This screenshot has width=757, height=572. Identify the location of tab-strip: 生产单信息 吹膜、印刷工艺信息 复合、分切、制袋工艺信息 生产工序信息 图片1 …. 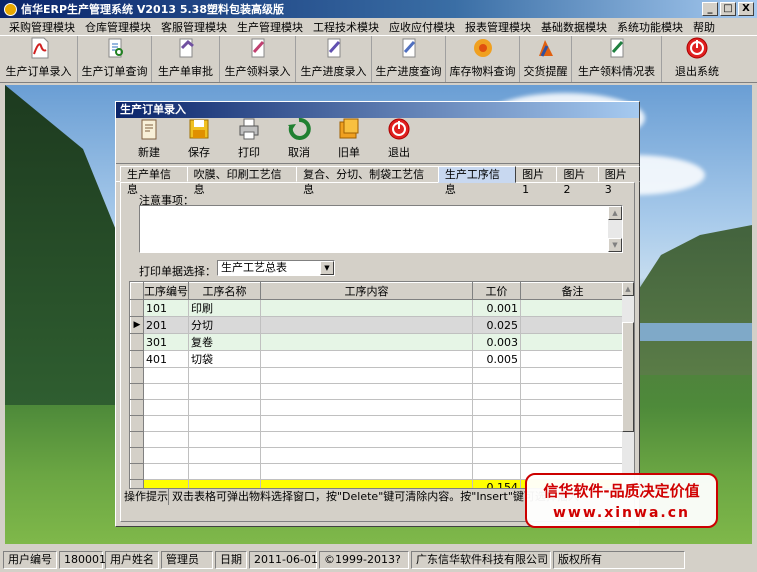
(378, 181).